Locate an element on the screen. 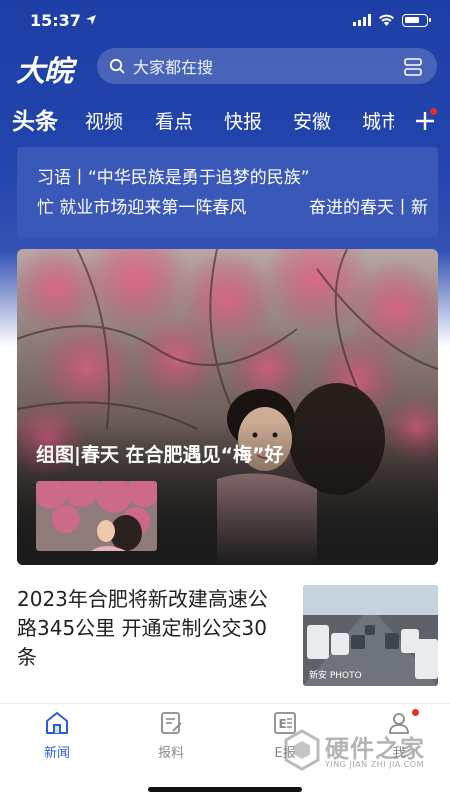 Image resolution: width=450 pixels, height=800 pixels. signal-icon is located at coordinates (362, 20).